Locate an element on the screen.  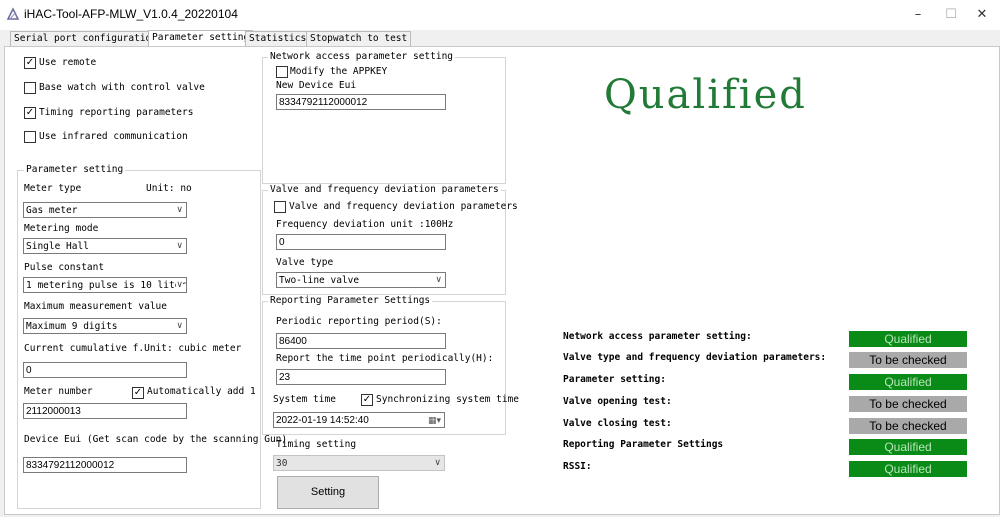
metering-mode-label: Metering mode is located at coordinates (61, 228).